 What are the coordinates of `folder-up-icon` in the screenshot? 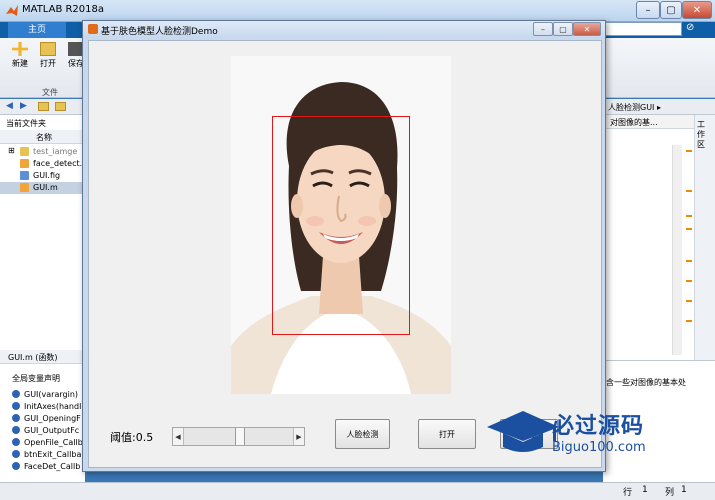 It's located at (43, 106).